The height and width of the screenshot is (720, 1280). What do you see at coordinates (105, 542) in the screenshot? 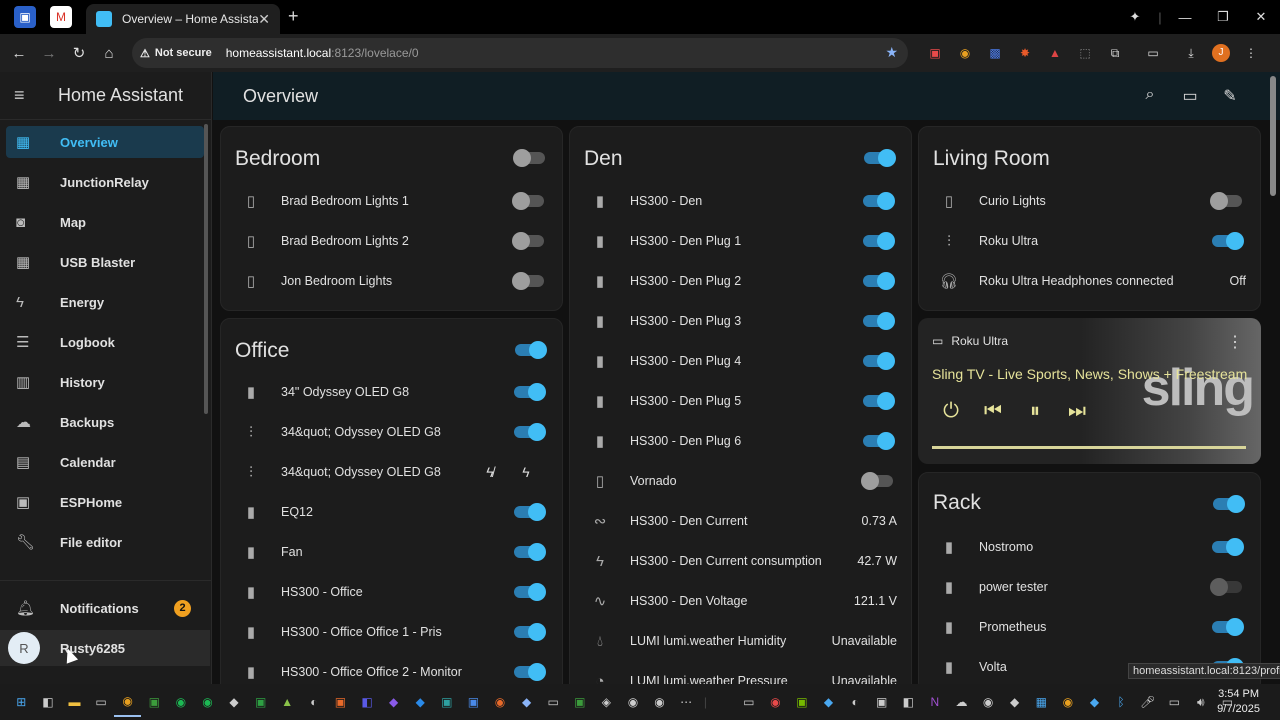
I see `sidebar-item-file-editor: 🔧︎ File editor` at bounding box center [105, 542].